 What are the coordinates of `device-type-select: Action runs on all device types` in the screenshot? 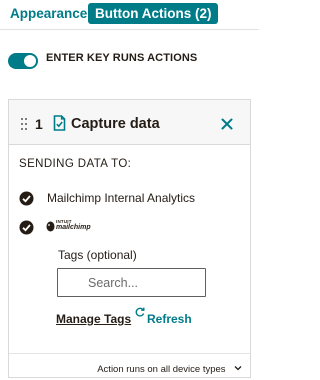 It's located at (169, 367).